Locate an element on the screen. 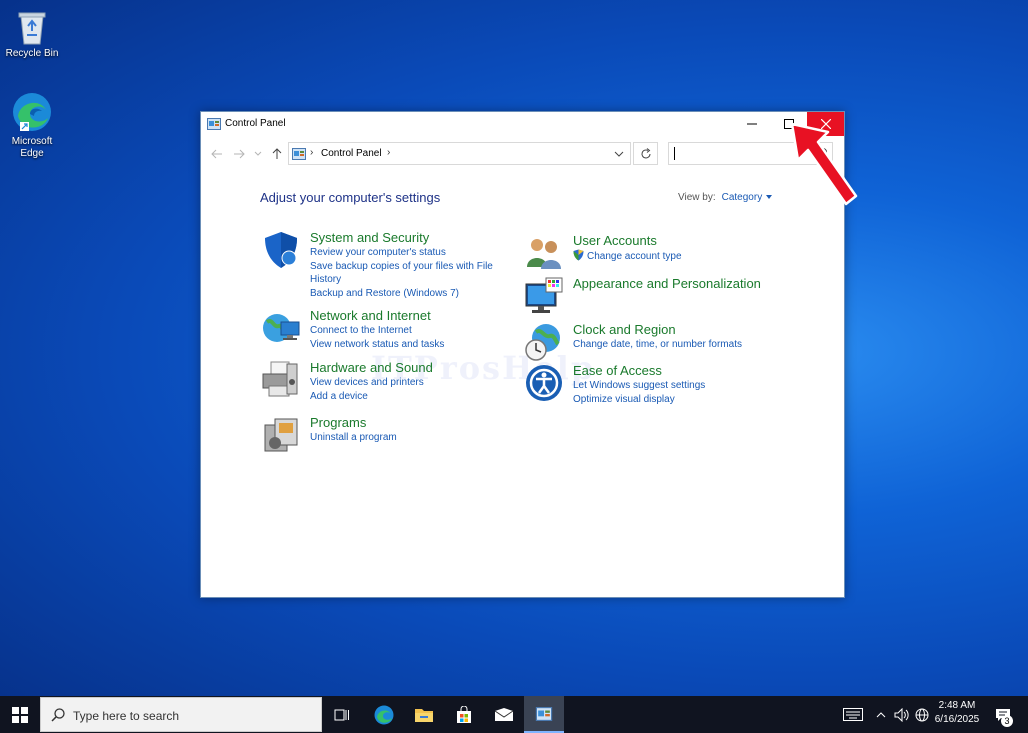 The image size is (1028, 733). category-title: Appearance and Personalization is located at coordinates (667, 283).